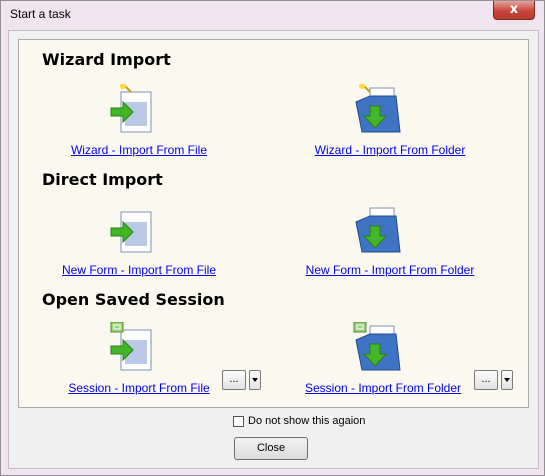 This screenshot has width=545, height=476. What do you see at coordinates (378, 349) in the screenshot?
I see `session-folder-import-icon` at bounding box center [378, 349].